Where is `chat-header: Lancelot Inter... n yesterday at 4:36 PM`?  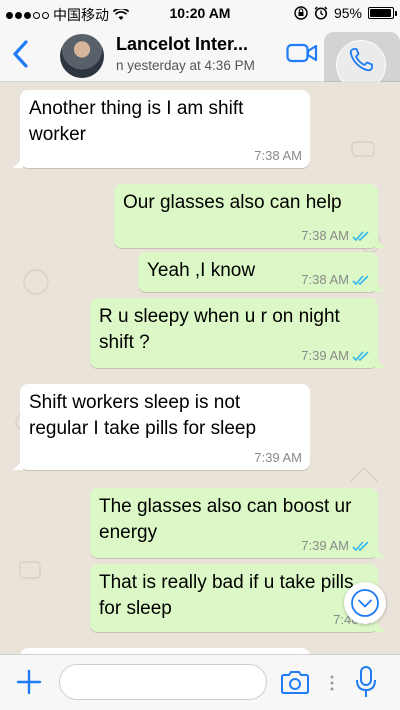 chat-header: Lancelot Inter... n yesterday at 4:36 PM is located at coordinates (200, 62).